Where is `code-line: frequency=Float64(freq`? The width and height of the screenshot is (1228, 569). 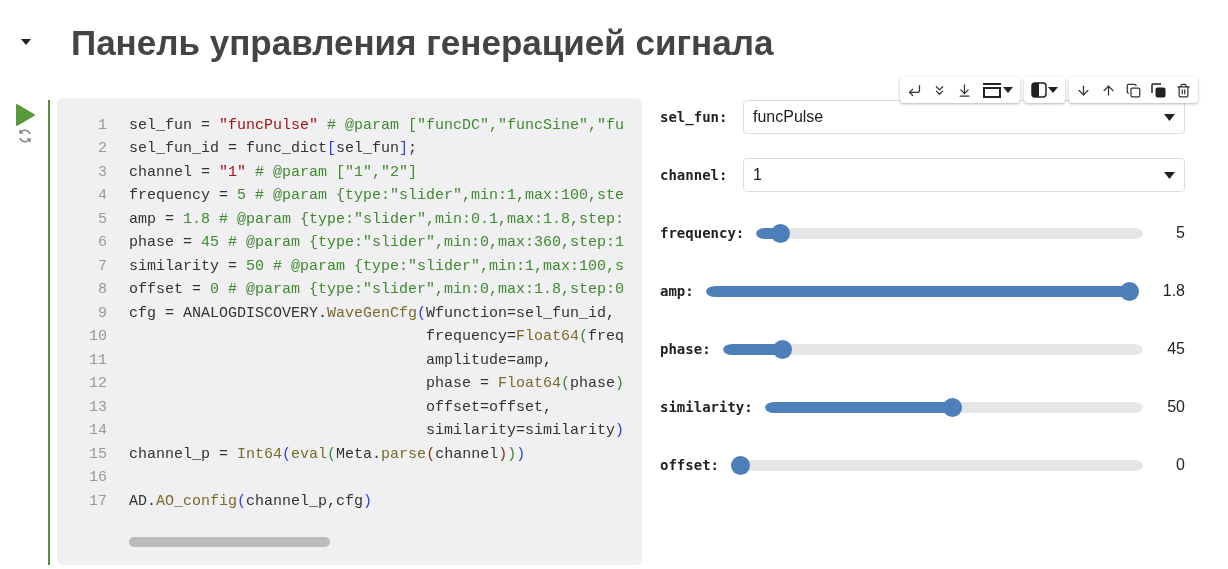 code-line: frequency=Float64(freq is located at coordinates (525, 337).